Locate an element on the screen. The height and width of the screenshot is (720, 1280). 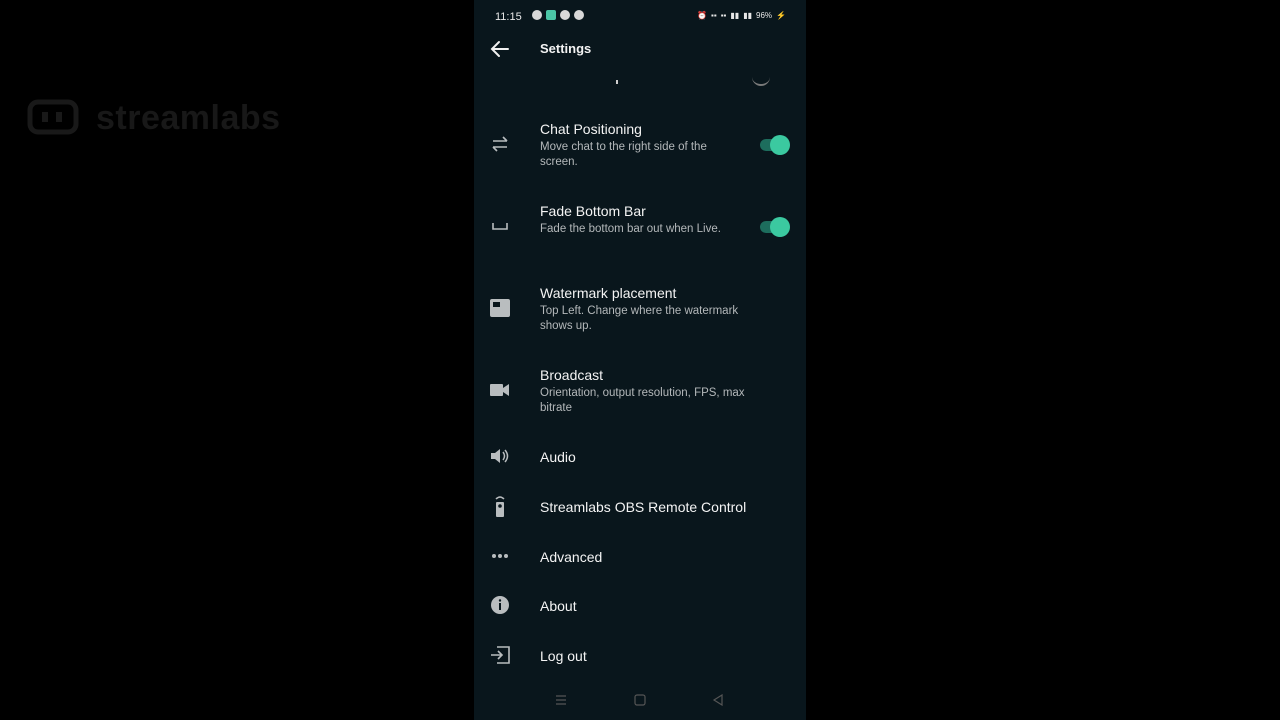
system-nav-bar is located at coordinates (640, 701).